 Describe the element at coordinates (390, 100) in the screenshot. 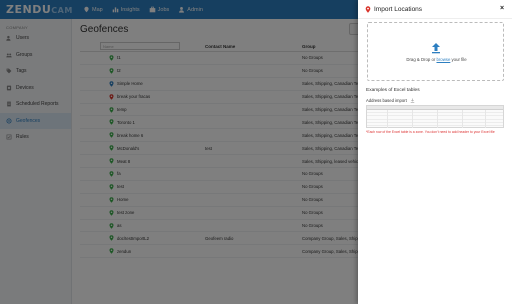

I see `address-import-label: Address based import` at that location.